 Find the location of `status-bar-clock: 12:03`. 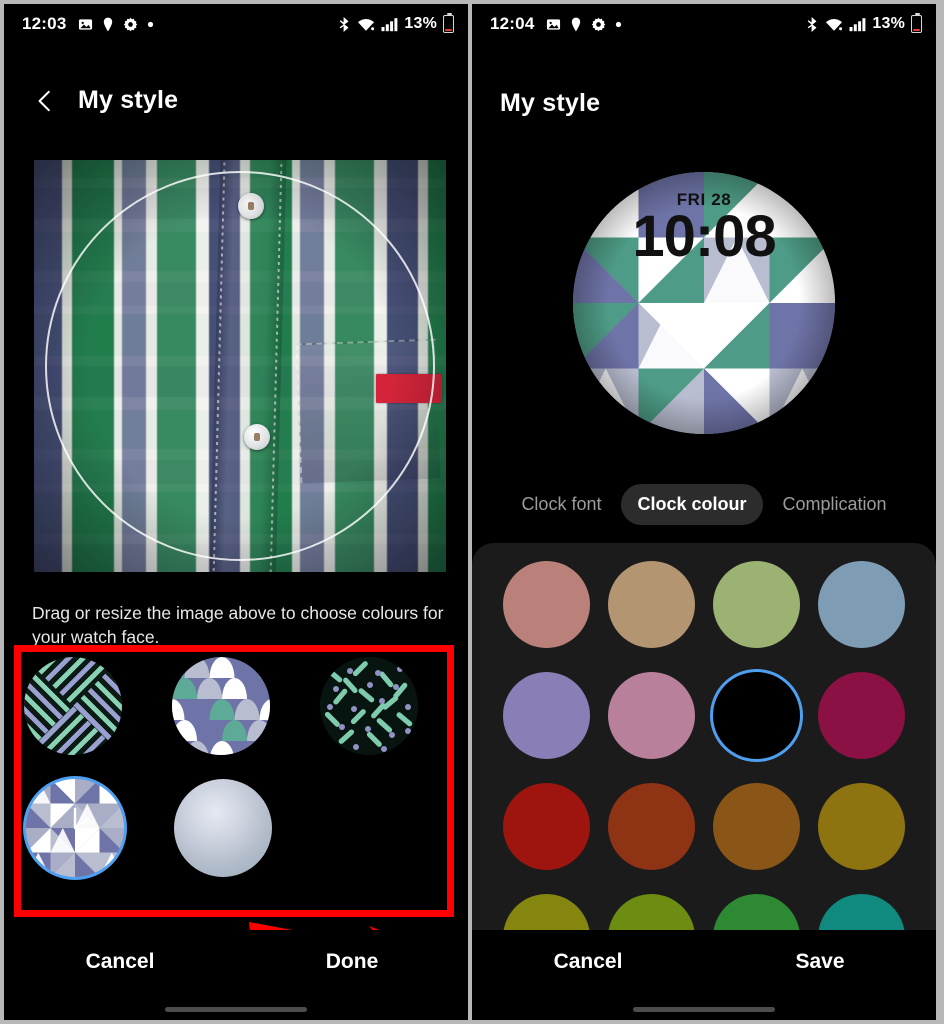

status-bar-clock: 12:03 is located at coordinates (44, 23).